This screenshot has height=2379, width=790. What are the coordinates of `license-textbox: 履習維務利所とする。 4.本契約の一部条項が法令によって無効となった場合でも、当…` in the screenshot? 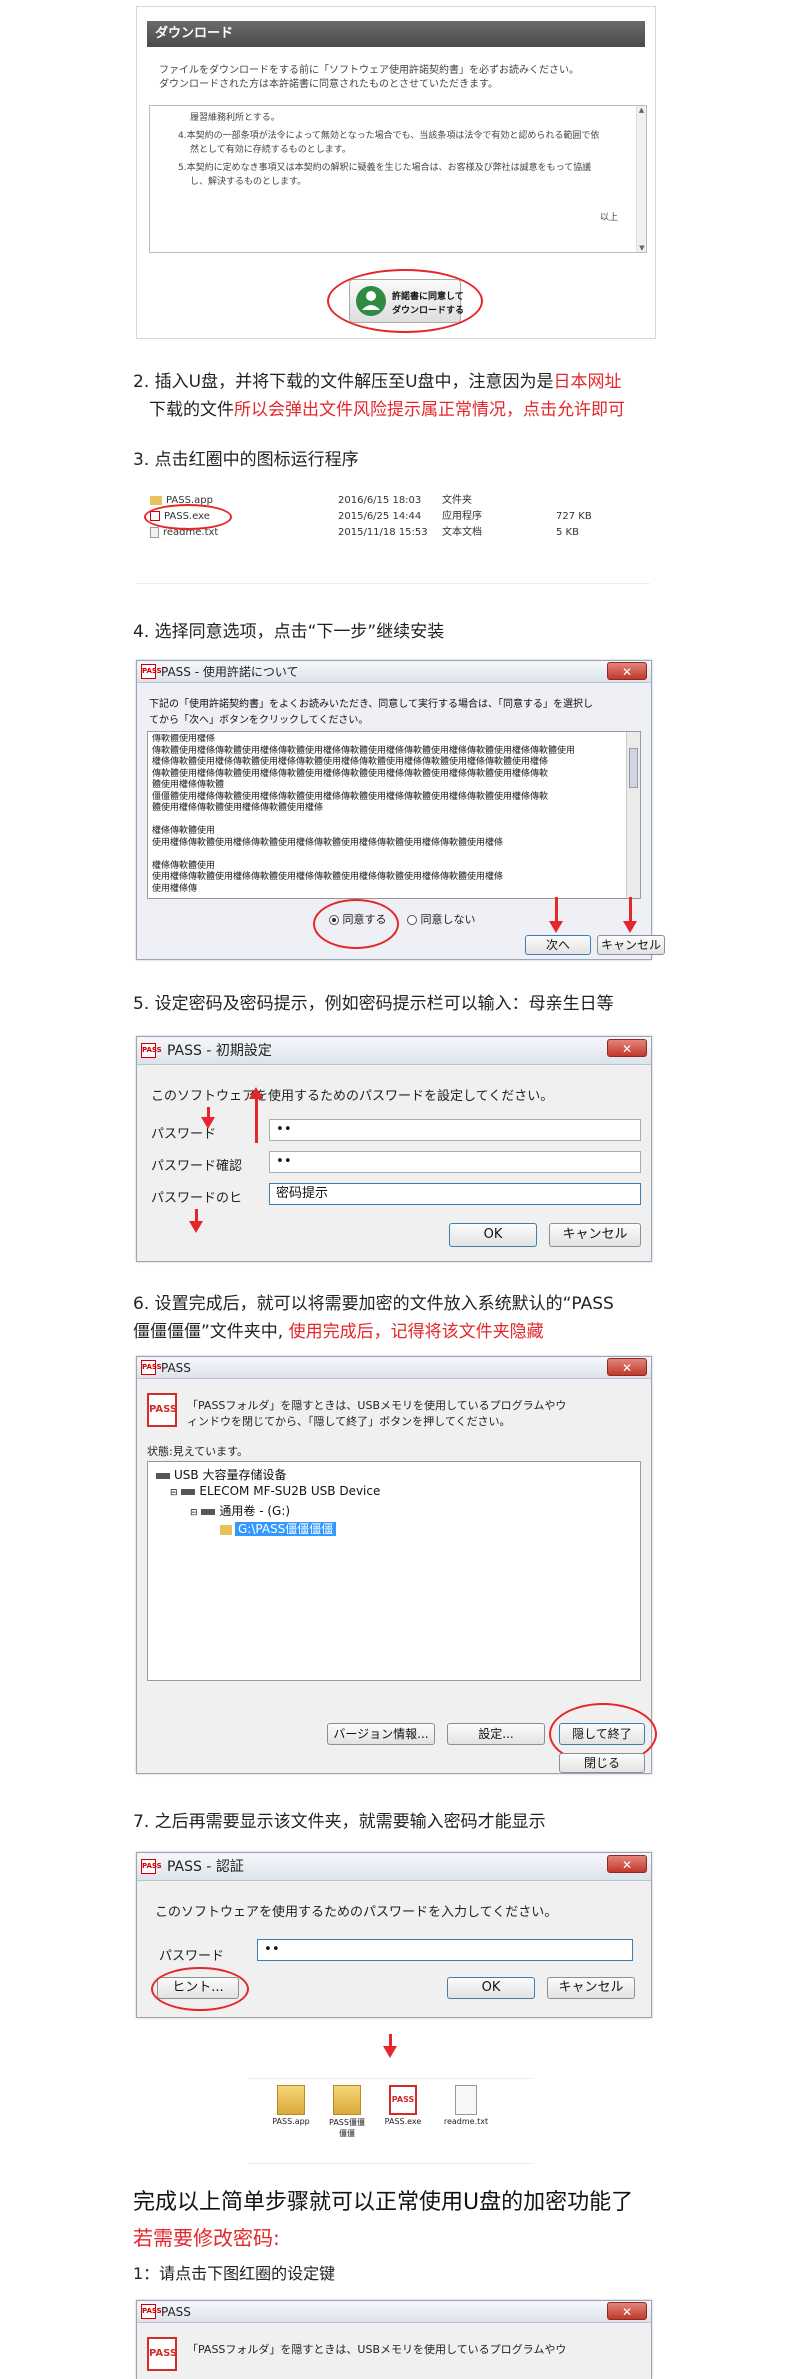 It's located at (398, 179).